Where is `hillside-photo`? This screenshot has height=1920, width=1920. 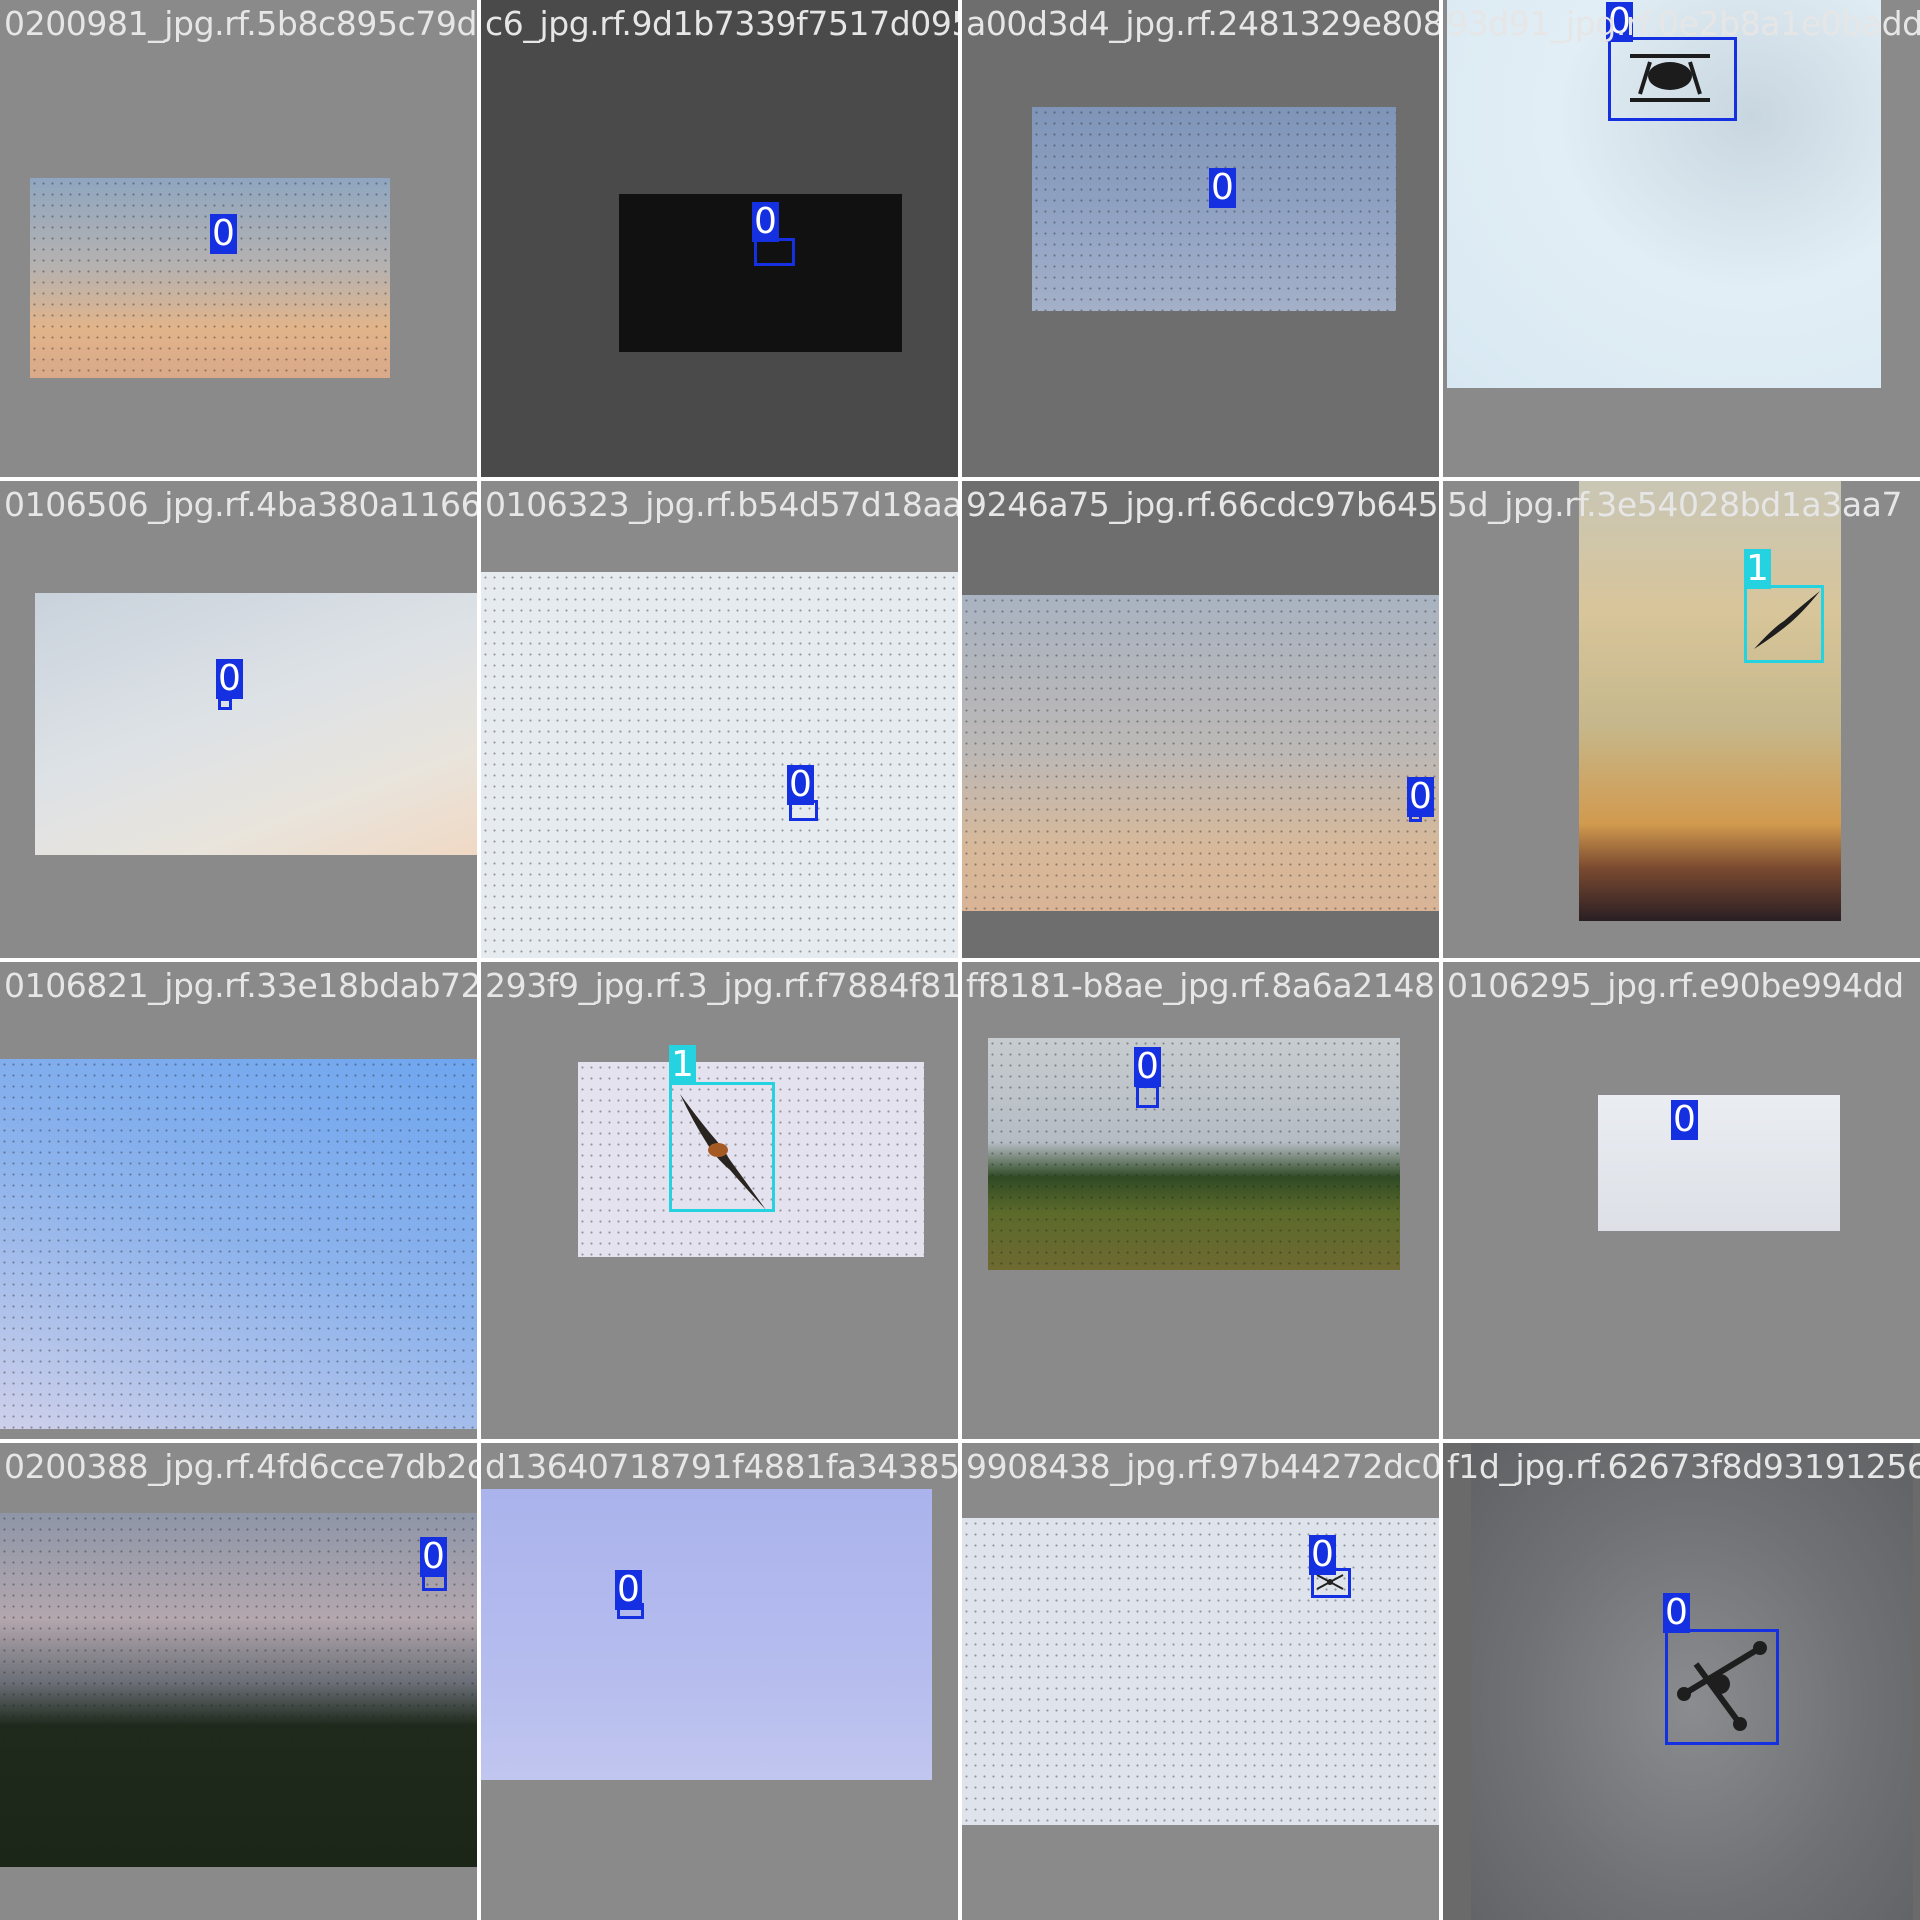 hillside-photo is located at coordinates (238, 1690).